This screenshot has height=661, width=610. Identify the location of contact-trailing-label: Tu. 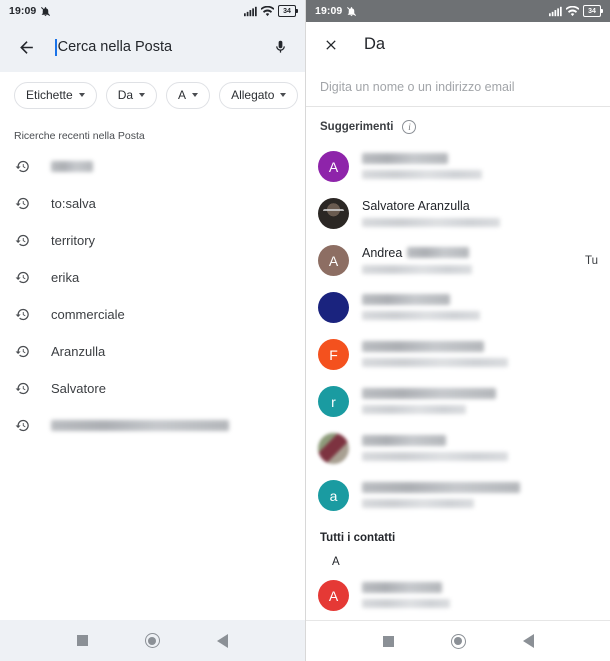
(591, 260).